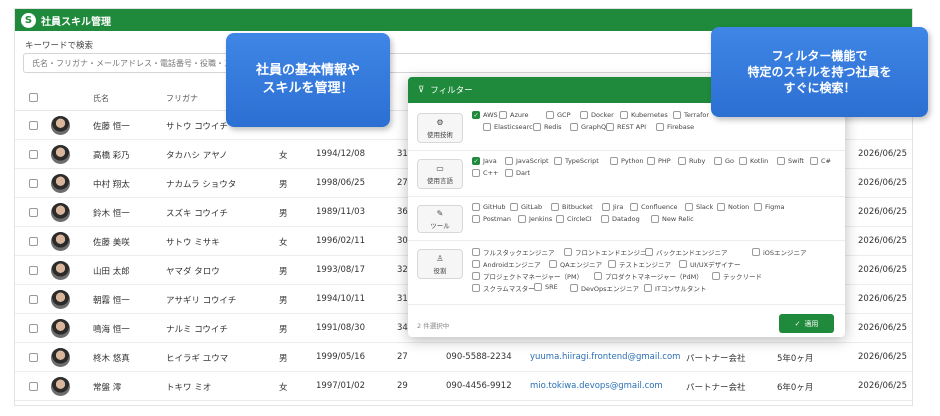 The image size is (940, 416). Describe the element at coordinates (733, 207) in the screenshot. I see `filter-option: Notion` at that location.